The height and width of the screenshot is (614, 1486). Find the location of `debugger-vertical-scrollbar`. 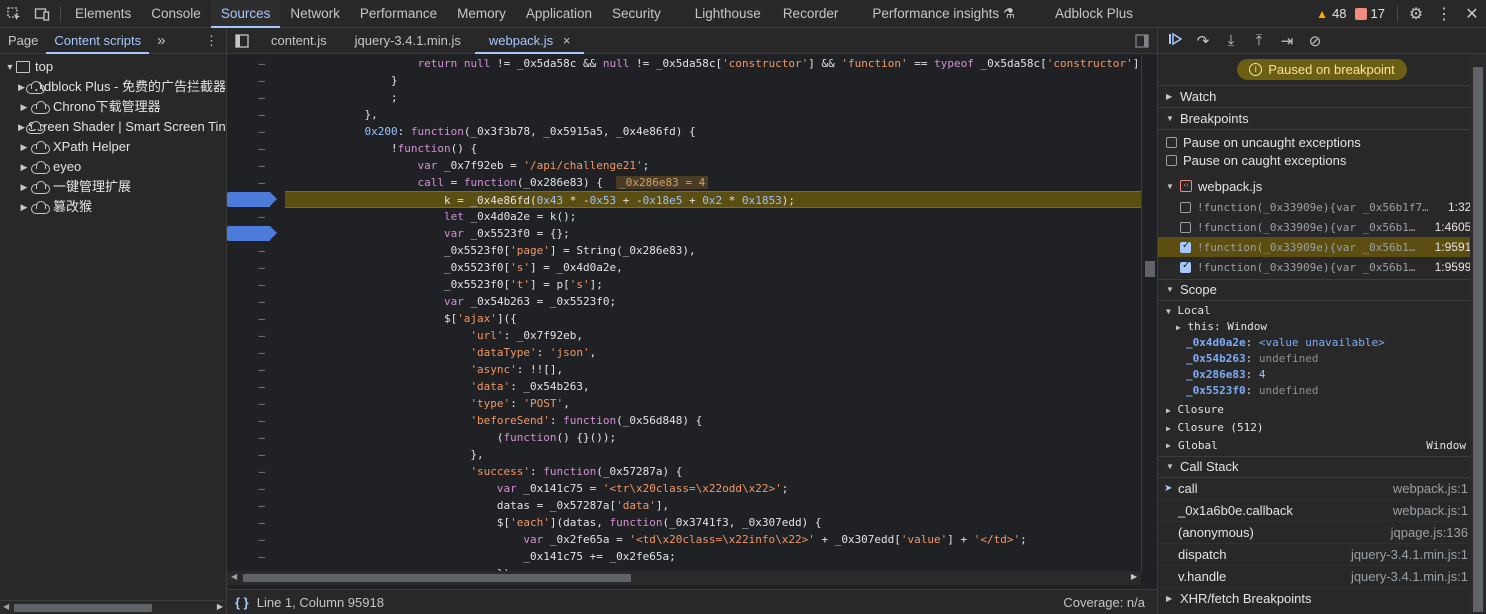

debugger-vertical-scrollbar is located at coordinates (1478, 334).